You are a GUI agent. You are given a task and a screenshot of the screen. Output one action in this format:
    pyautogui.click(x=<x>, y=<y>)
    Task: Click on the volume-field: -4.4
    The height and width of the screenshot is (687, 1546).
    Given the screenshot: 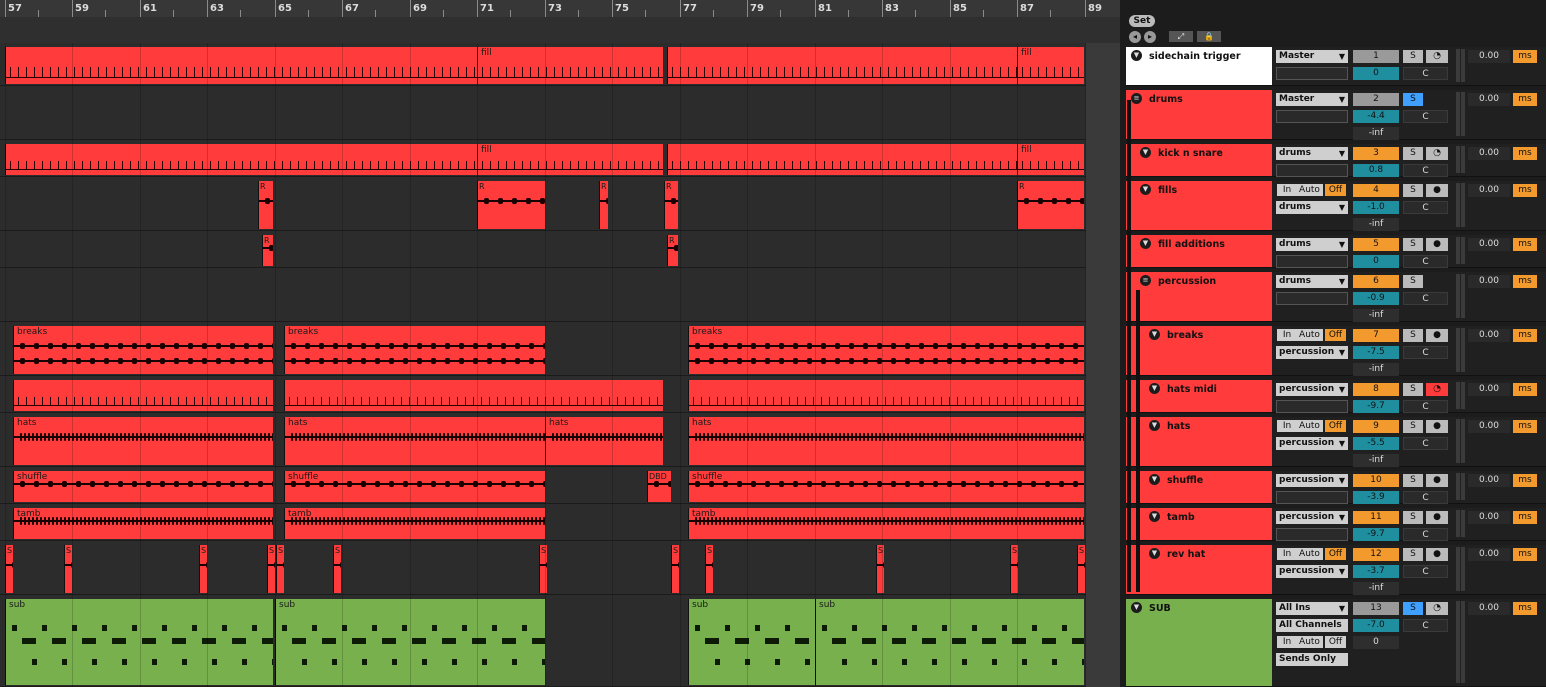 What is the action you would take?
    pyautogui.click(x=1376, y=116)
    